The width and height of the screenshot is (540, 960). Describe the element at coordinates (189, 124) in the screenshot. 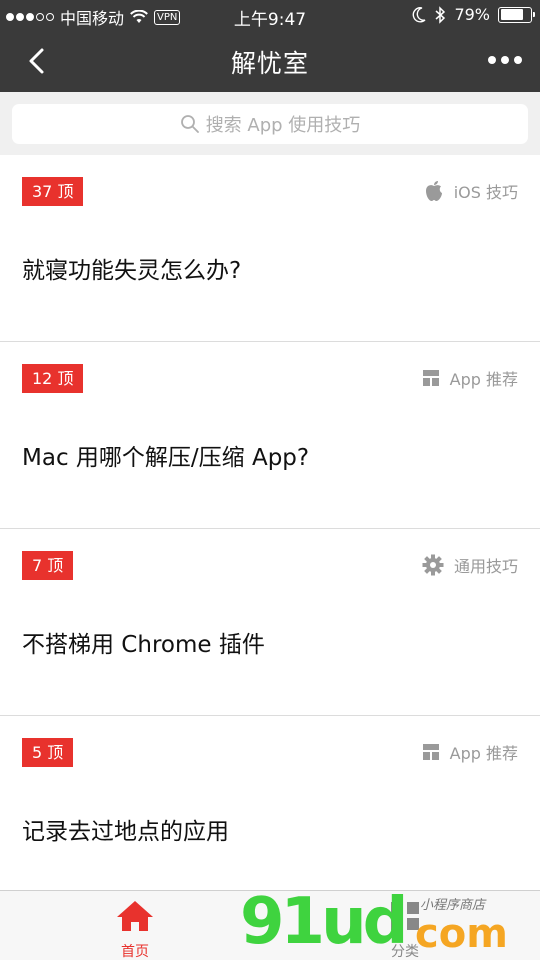

I see `search-icon` at that location.